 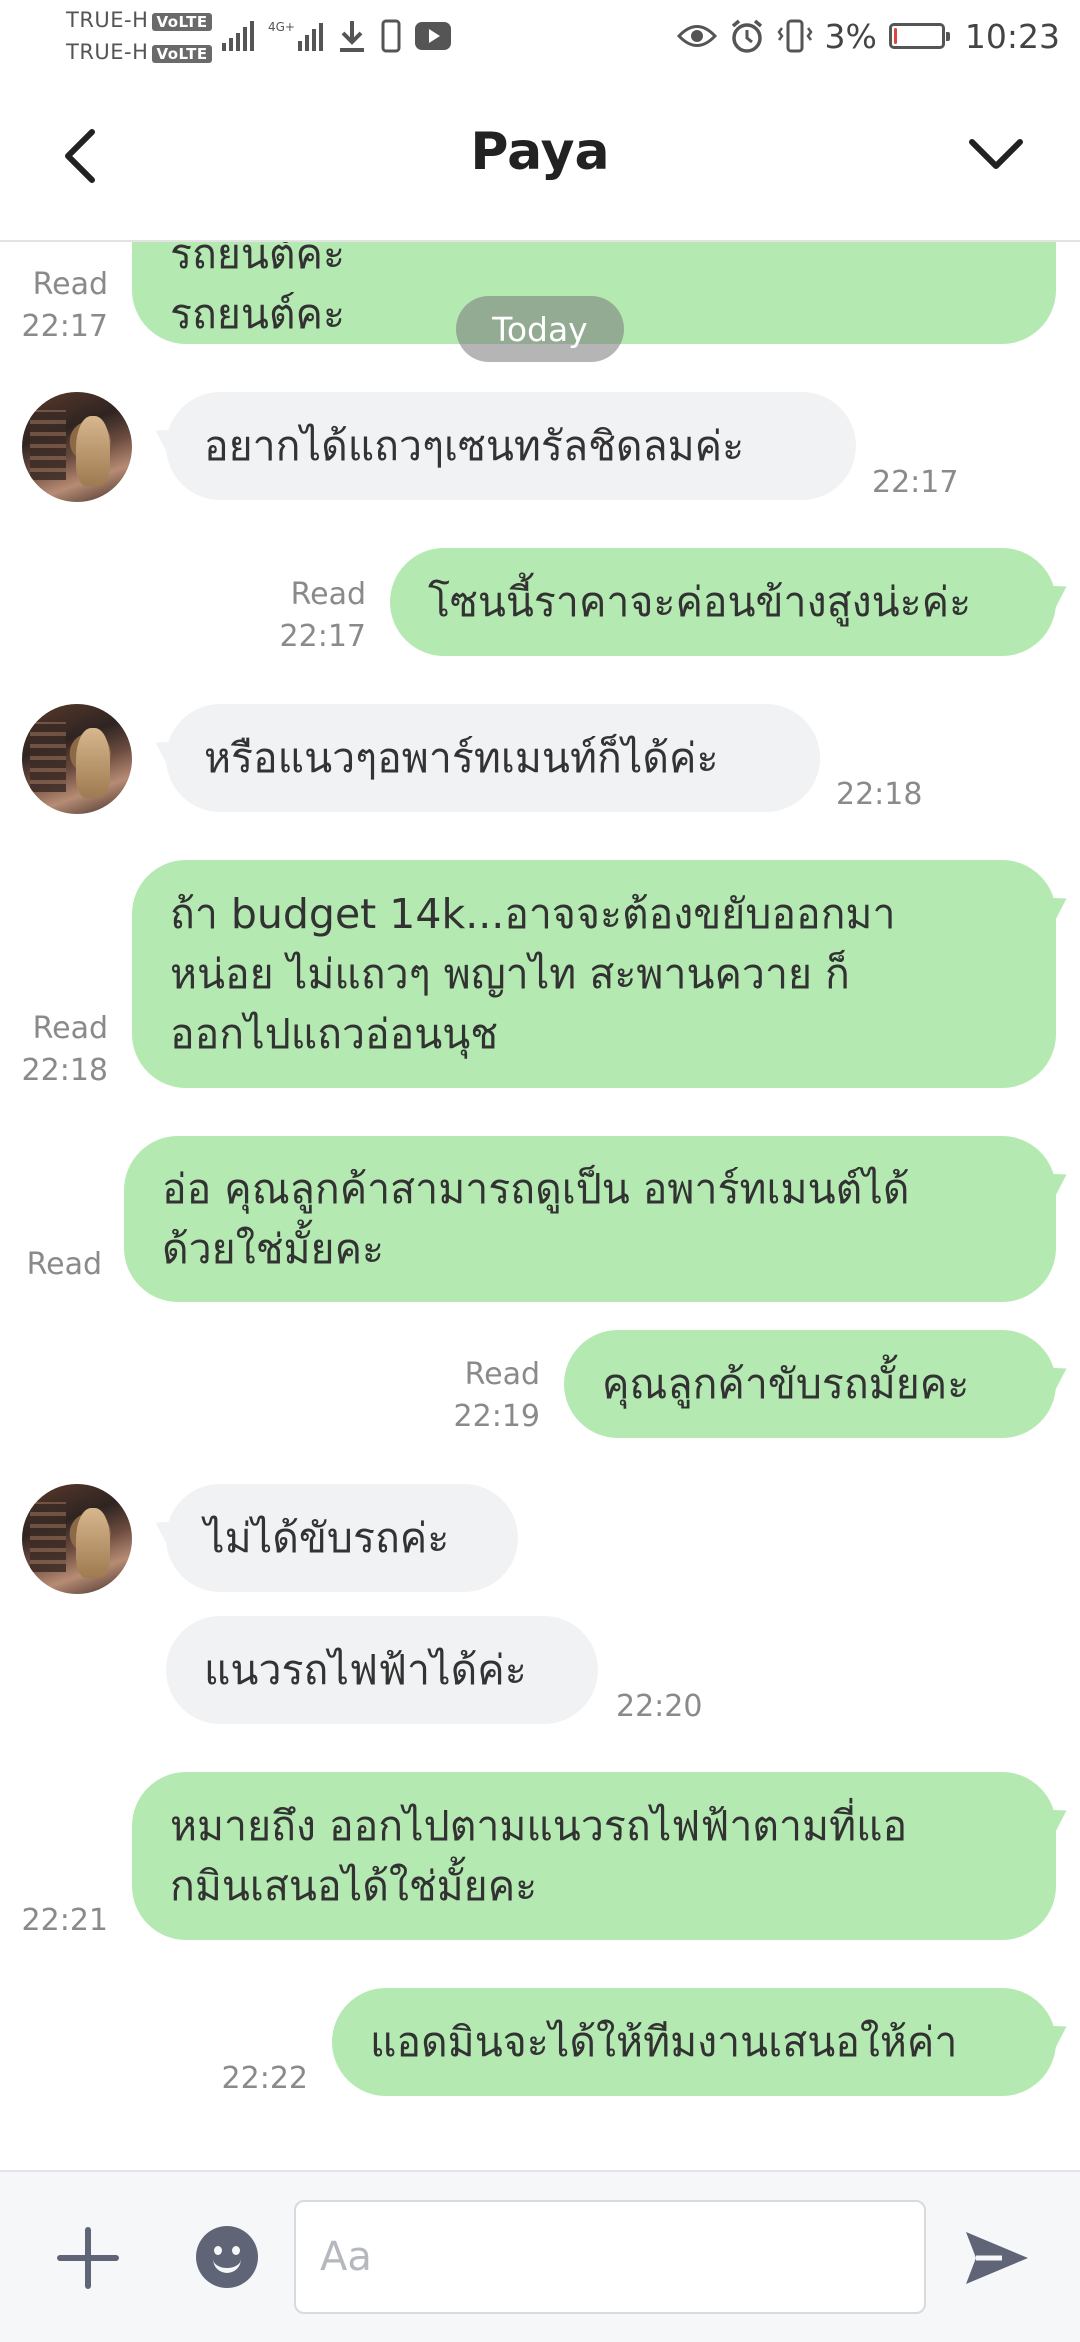 I want to click on carrier-1: TRUE-H VoLTE, so click(x=139, y=20).